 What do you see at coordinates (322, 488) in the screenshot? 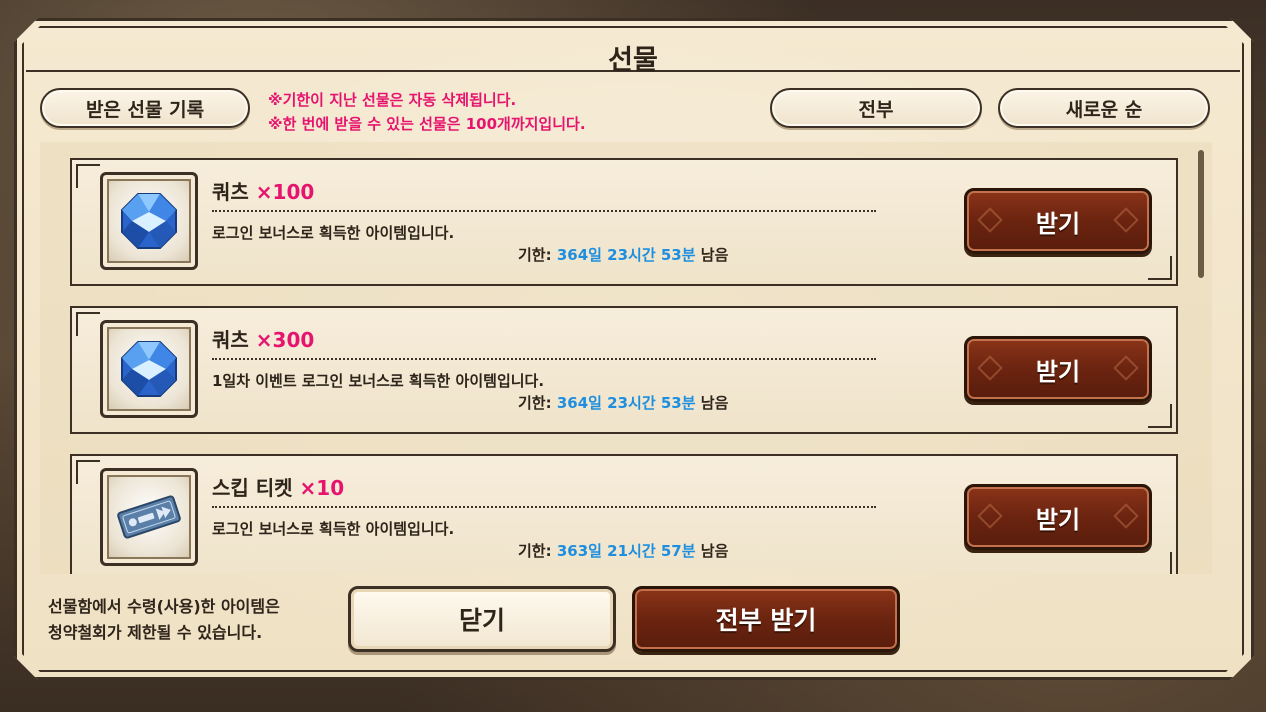
I see `gift-quantity: ×10` at bounding box center [322, 488].